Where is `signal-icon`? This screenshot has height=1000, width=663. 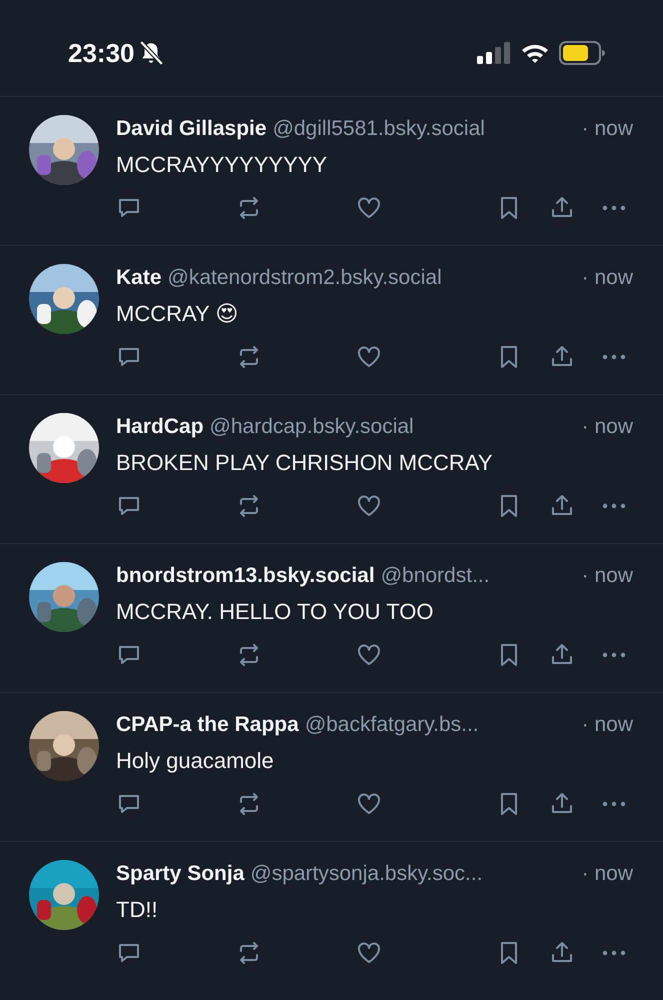 signal-icon is located at coordinates (494, 53).